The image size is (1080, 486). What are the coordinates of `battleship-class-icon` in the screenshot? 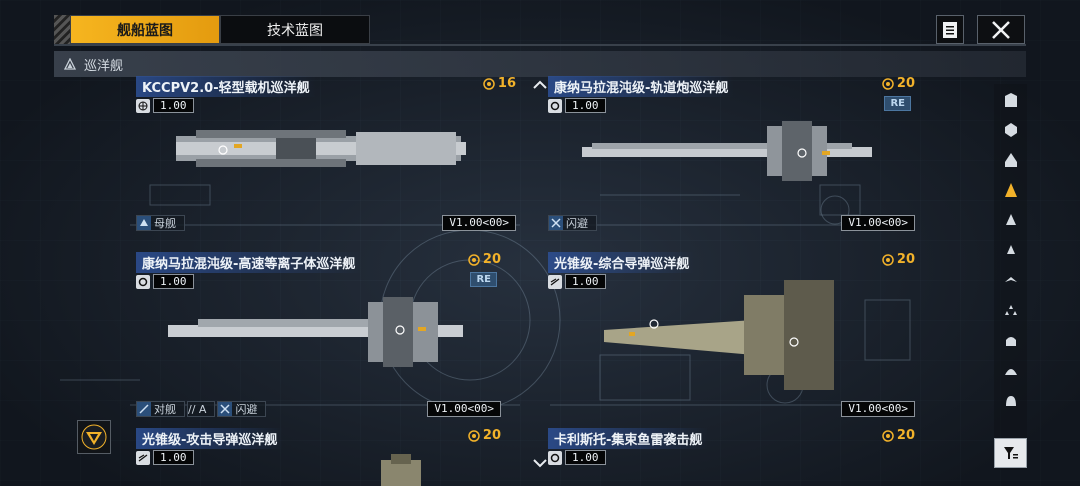 It's located at (1010, 100).